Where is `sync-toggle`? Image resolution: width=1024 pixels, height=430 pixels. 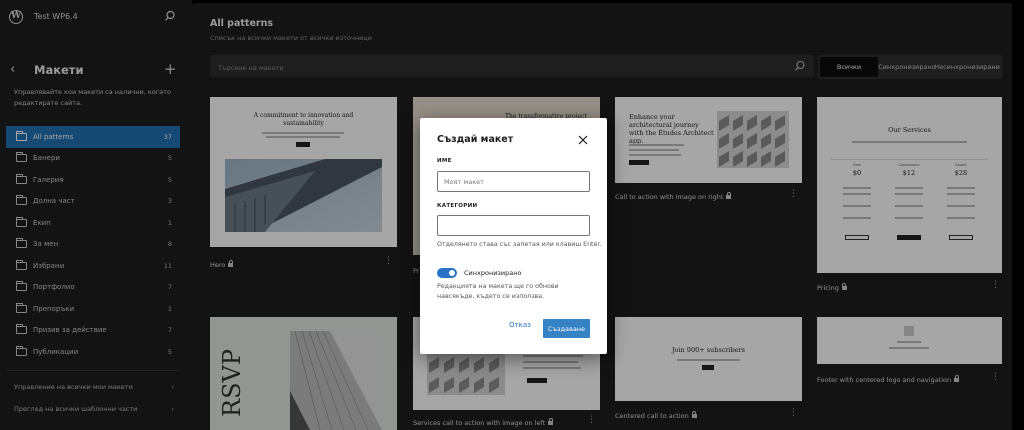 sync-toggle is located at coordinates (447, 273).